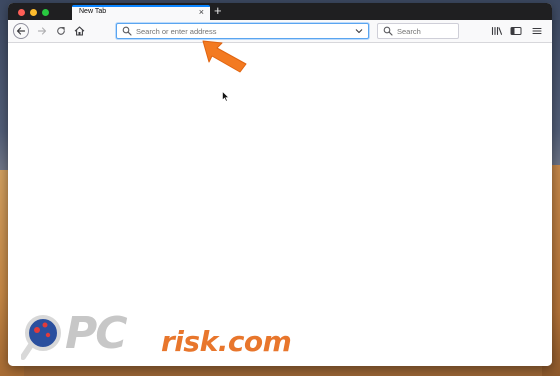  What do you see at coordinates (224, 56) in the screenshot?
I see `annotation-arrow-icon` at bounding box center [224, 56].